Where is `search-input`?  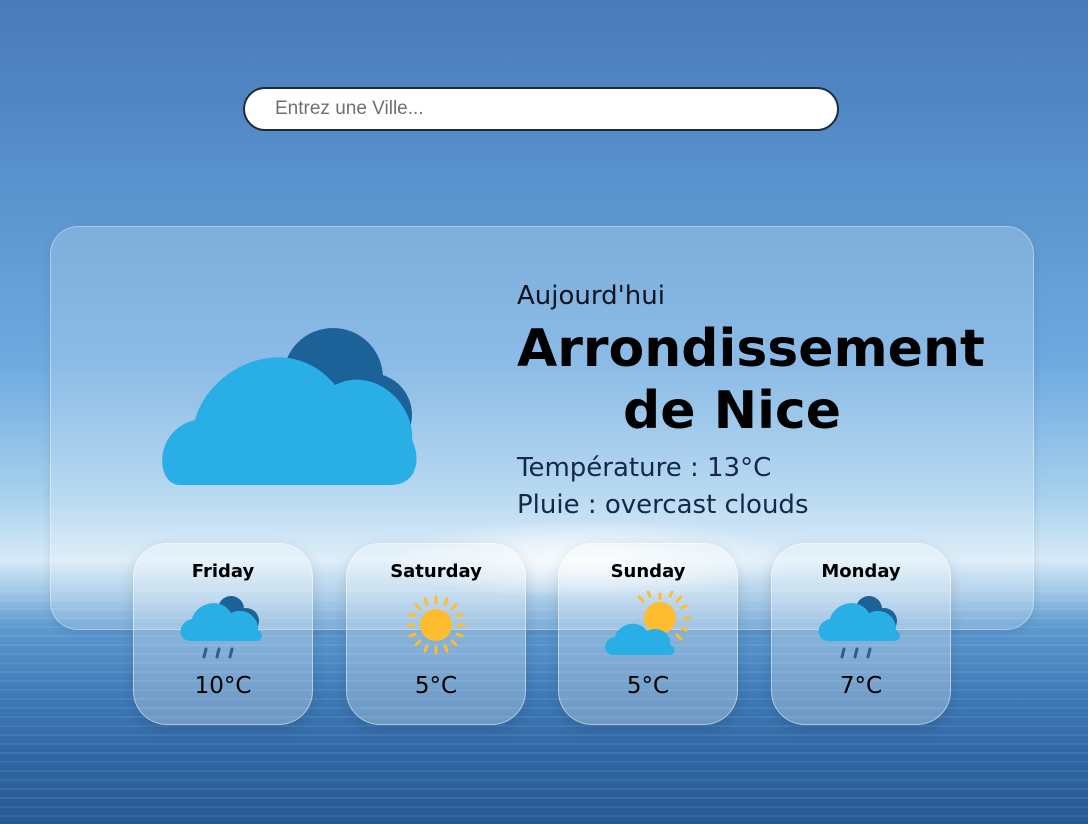
search-input is located at coordinates (541, 109).